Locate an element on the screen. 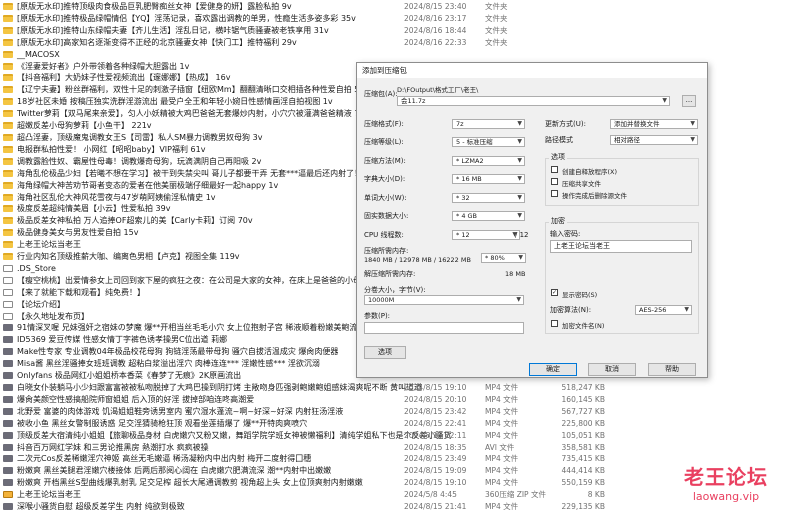 Image resolution: width=800 pixels, height=512 pixels. options-button: 选项 is located at coordinates (385, 352).